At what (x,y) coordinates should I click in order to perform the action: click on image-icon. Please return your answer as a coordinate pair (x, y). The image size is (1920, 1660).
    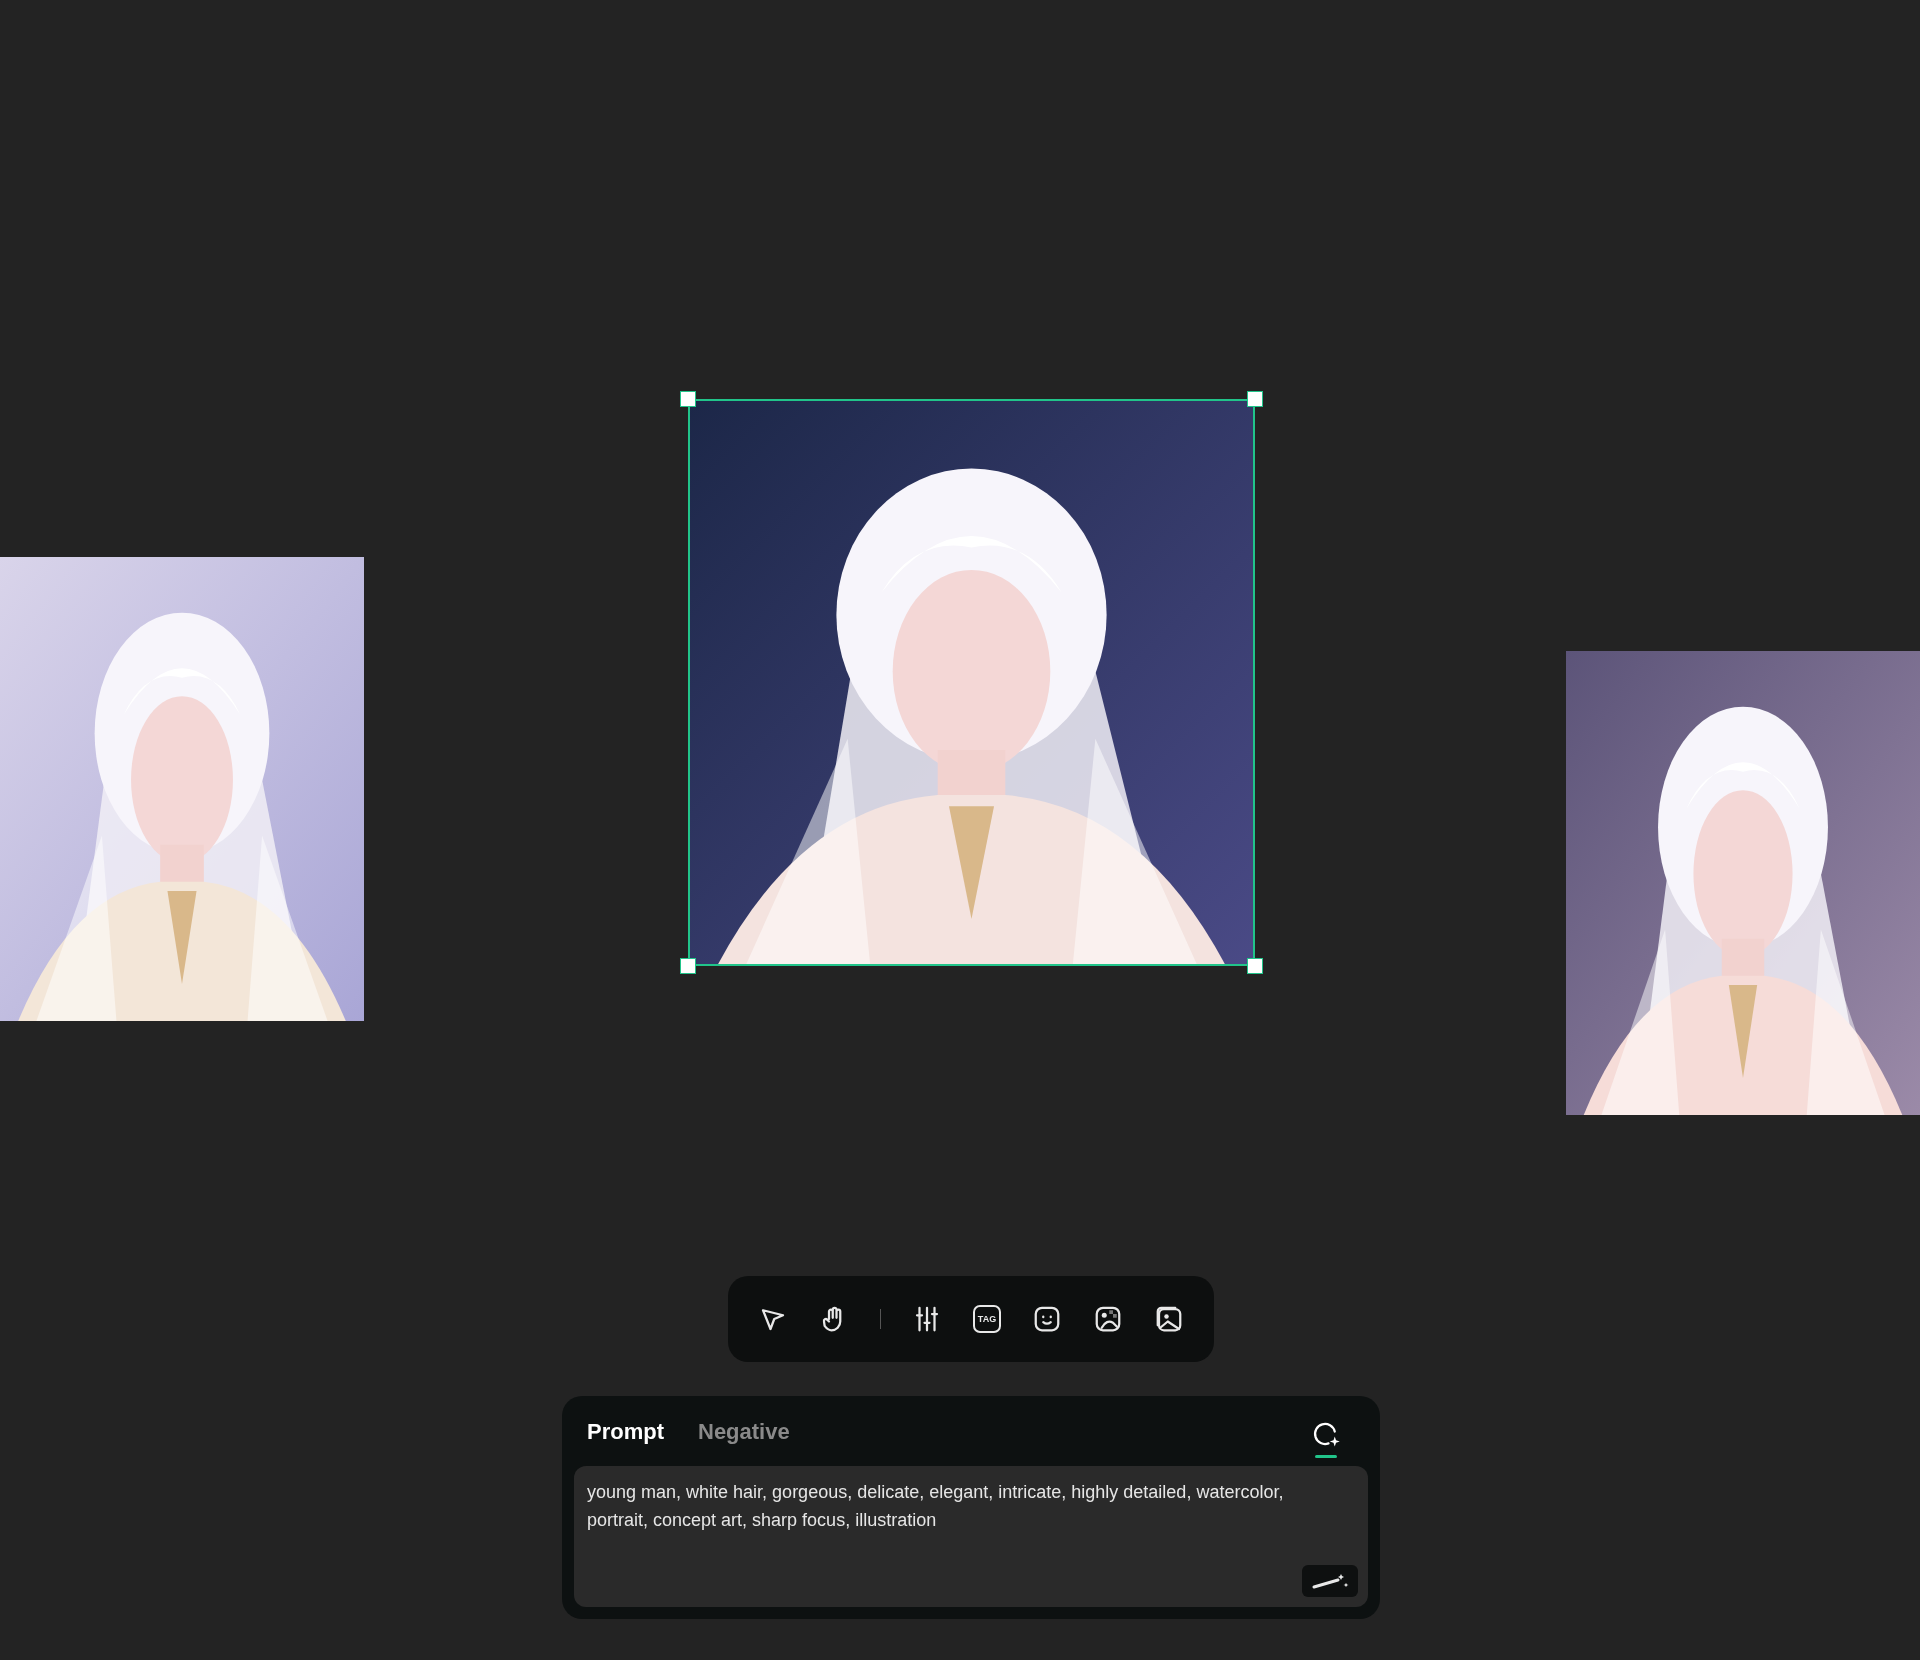
    Looking at the image, I should click on (1169, 1319).